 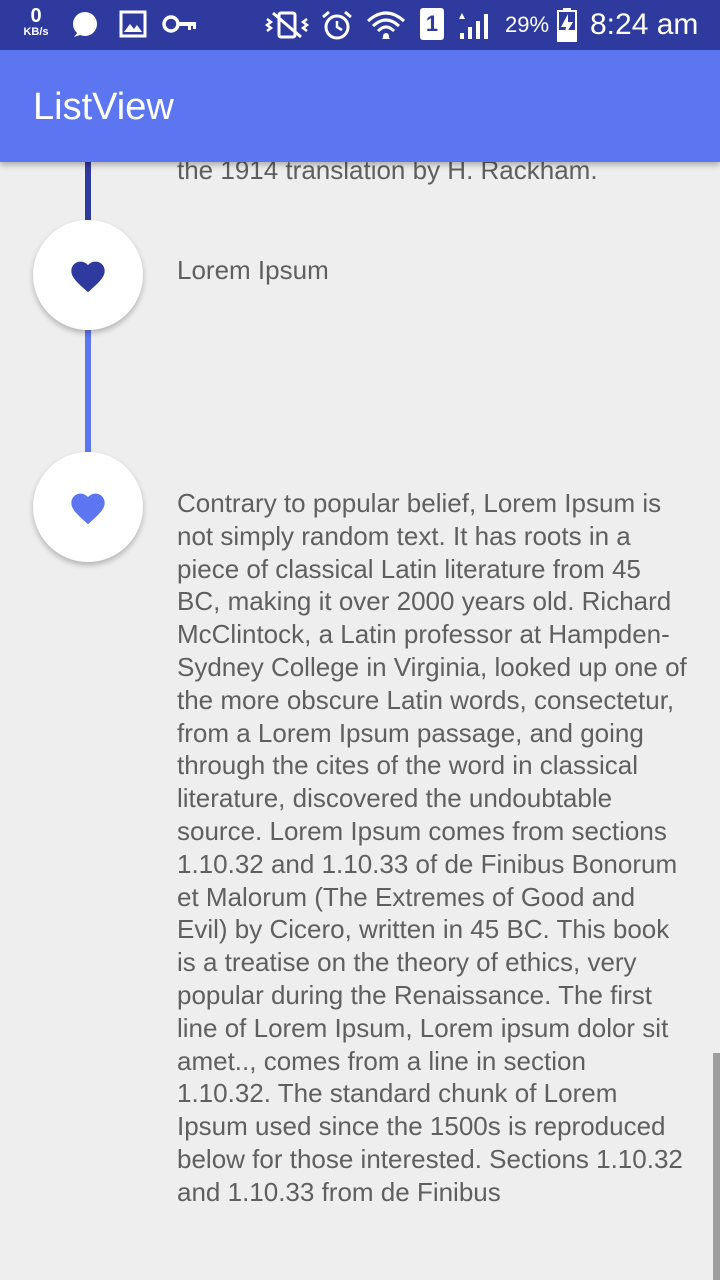 What do you see at coordinates (103, 107) in the screenshot?
I see `app-bar-title: ListView` at bounding box center [103, 107].